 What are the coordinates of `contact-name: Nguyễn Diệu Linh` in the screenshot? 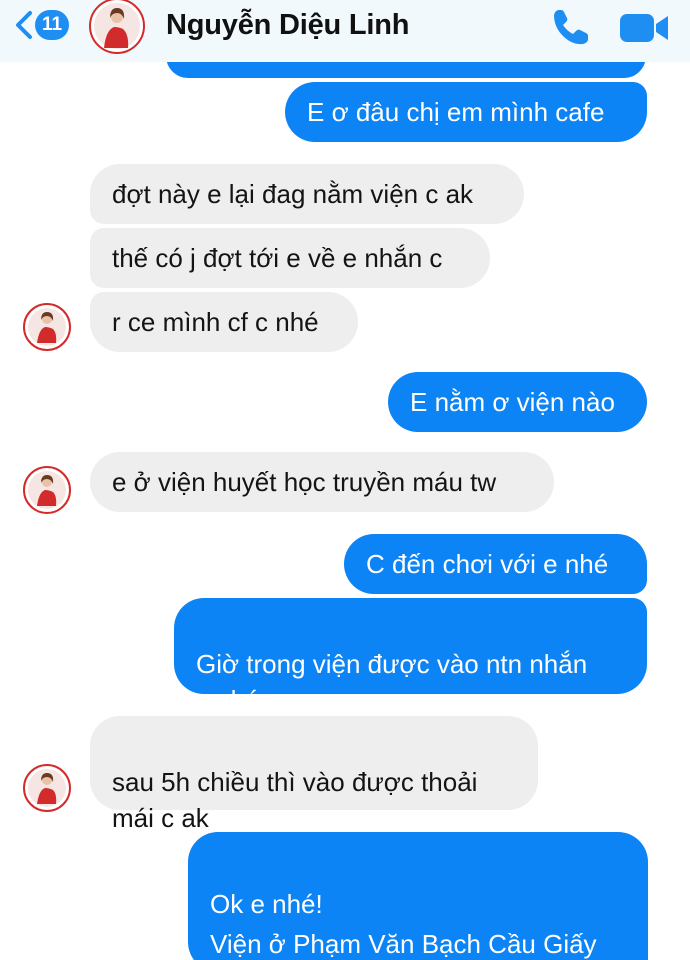 It's located at (288, 25).